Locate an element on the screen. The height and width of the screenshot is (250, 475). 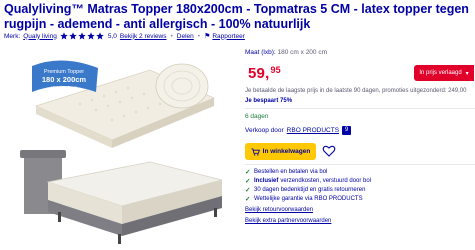
add-to-cart-button: In winkelwagen is located at coordinates (280, 151).